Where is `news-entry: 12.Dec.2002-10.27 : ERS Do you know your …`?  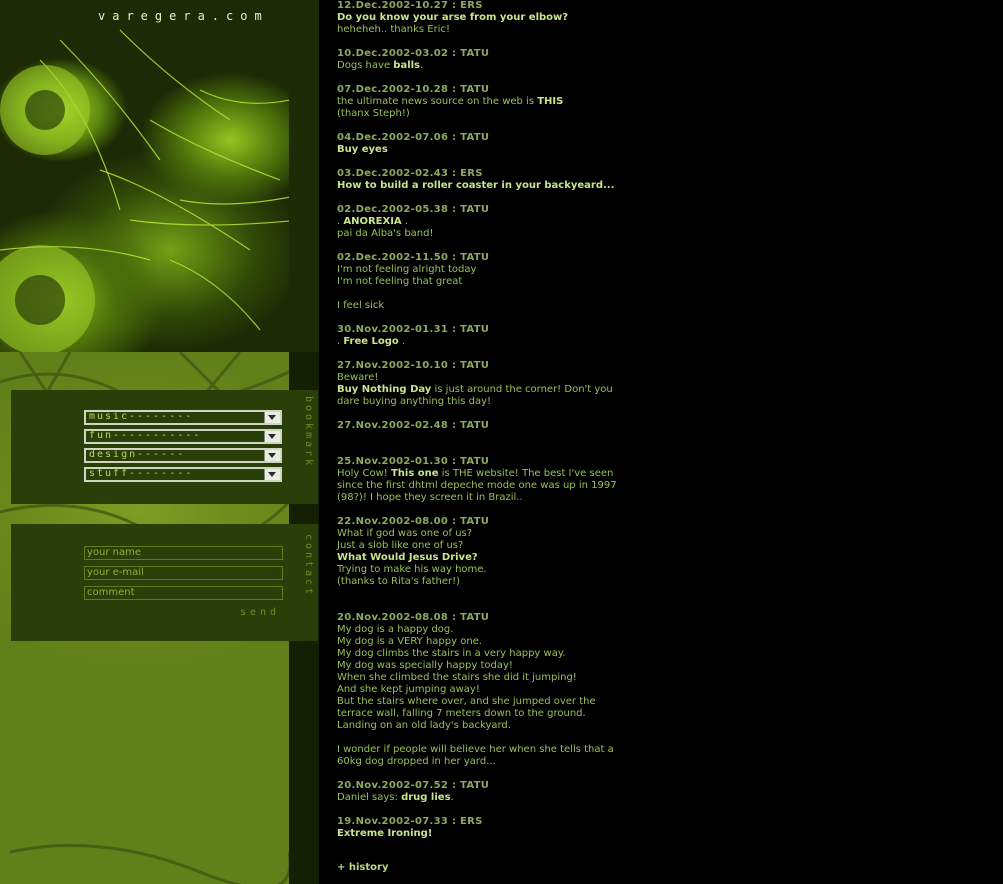
news-entry: 12.Dec.2002-10.27 : ERS Do you know your … is located at coordinates (497, 18).